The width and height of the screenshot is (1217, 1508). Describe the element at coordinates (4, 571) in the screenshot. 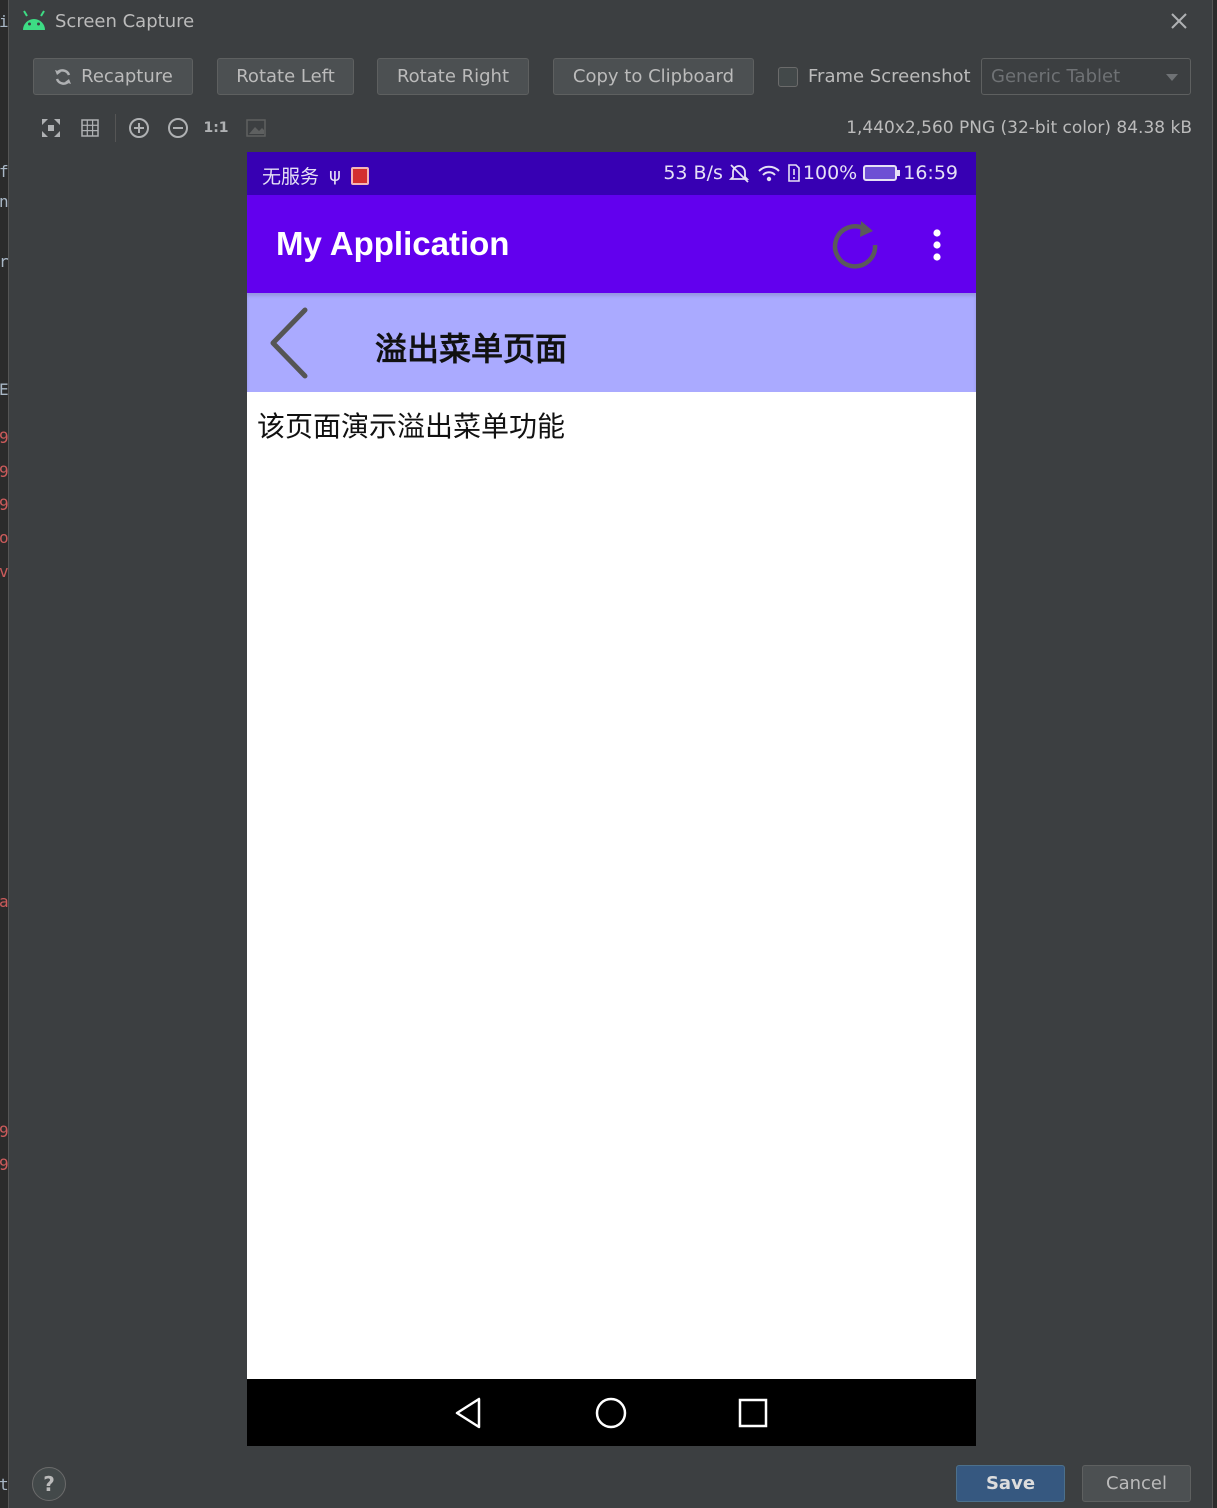

I see `ide-fragment: v` at that location.